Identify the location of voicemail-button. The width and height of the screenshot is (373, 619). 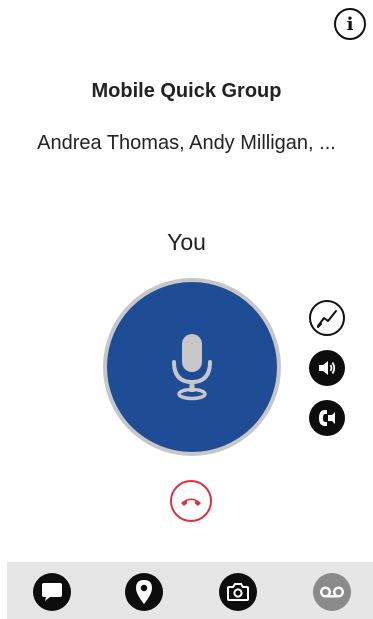
(332, 592).